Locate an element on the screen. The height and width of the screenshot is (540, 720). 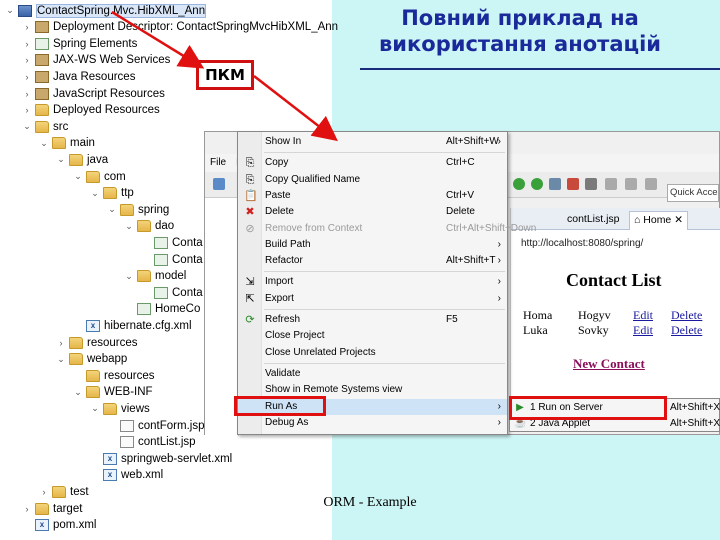
menu-separator is located at coordinates (384, 363).